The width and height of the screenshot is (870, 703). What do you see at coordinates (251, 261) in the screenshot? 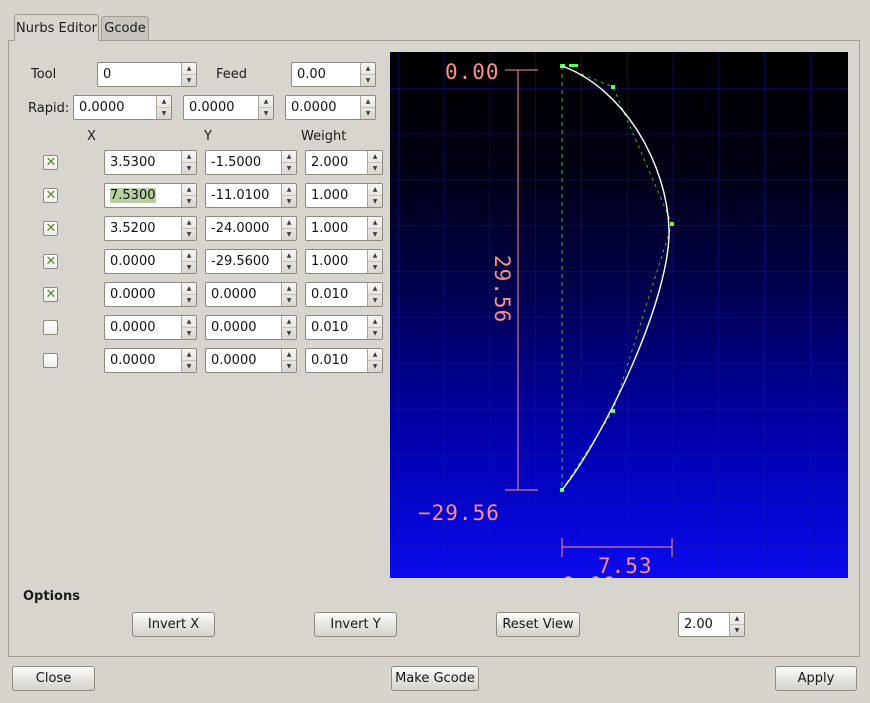
I see `point-y-spin: -29.5600` at bounding box center [251, 261].